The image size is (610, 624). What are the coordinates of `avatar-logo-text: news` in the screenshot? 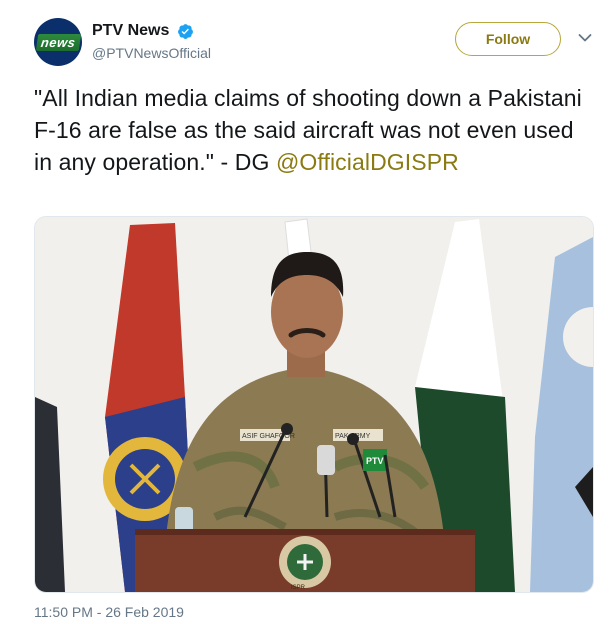 It's located at (58, 42).